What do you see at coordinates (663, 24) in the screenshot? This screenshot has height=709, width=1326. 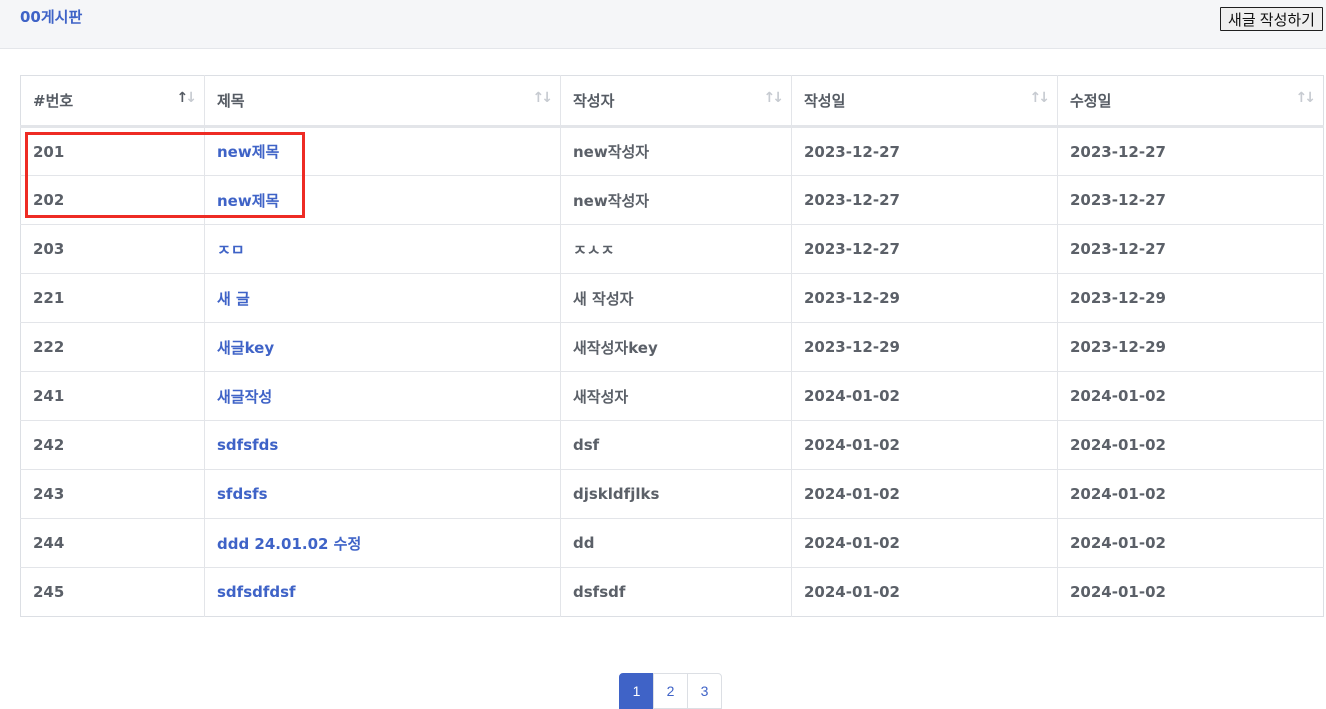 I see `top-bar: 00게시판 새글 작성하기` at bounding box center [663, 24].